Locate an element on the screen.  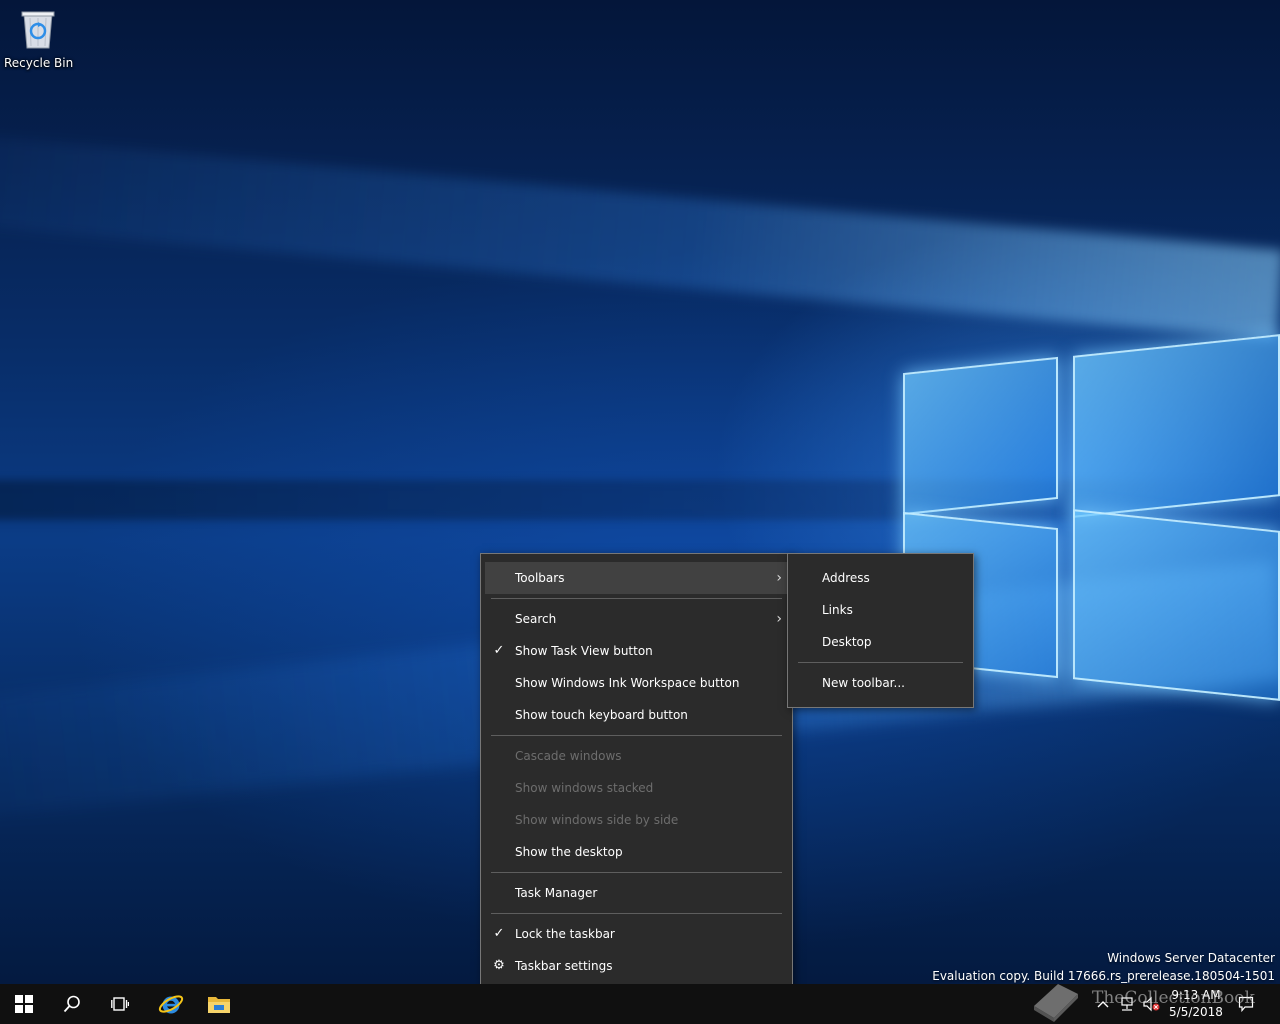
network-button is located at coordinates (1127, 1004).